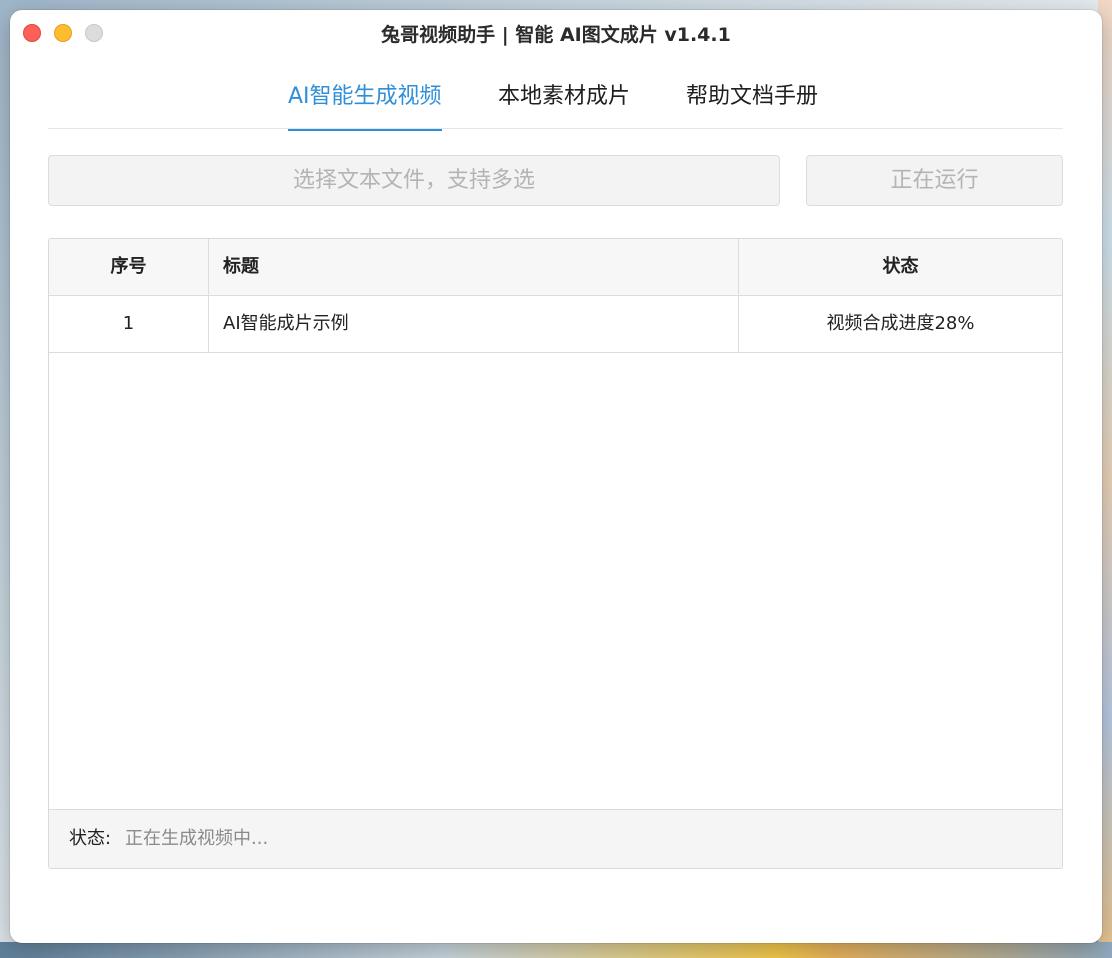 Image resolution: width=1112 pixels, height=958 pixels. What do you see at coordinates (129, 267) in the screenshot?
I see `column-header-index: 序号` at bounding box center [129, 267].